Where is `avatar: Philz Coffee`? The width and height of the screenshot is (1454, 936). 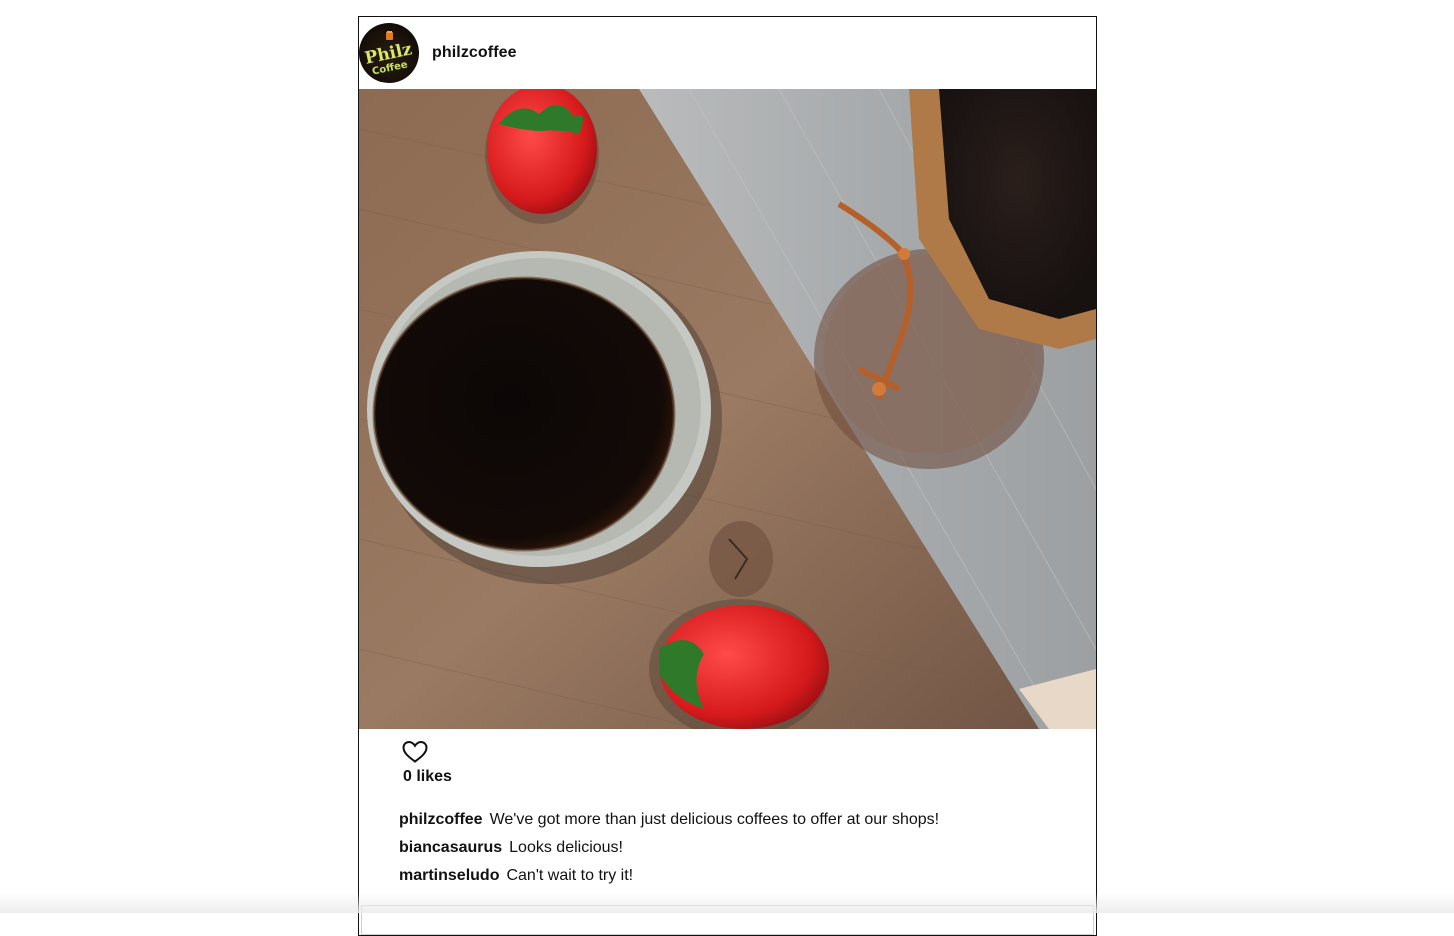 avatar: Philz Coffee is located at coordinates (389, 53).